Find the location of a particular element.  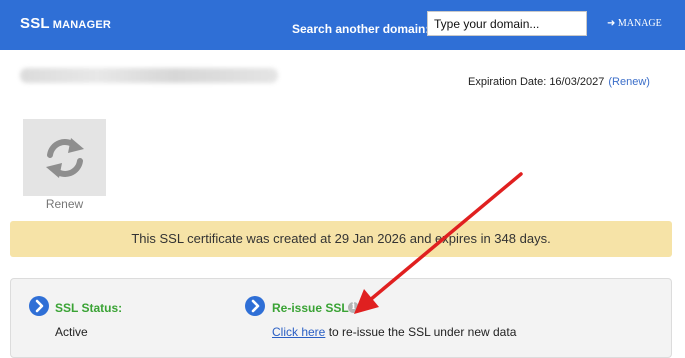

reissue-ssl-title: Re-issue SSL is located at coordinates (310, 308).